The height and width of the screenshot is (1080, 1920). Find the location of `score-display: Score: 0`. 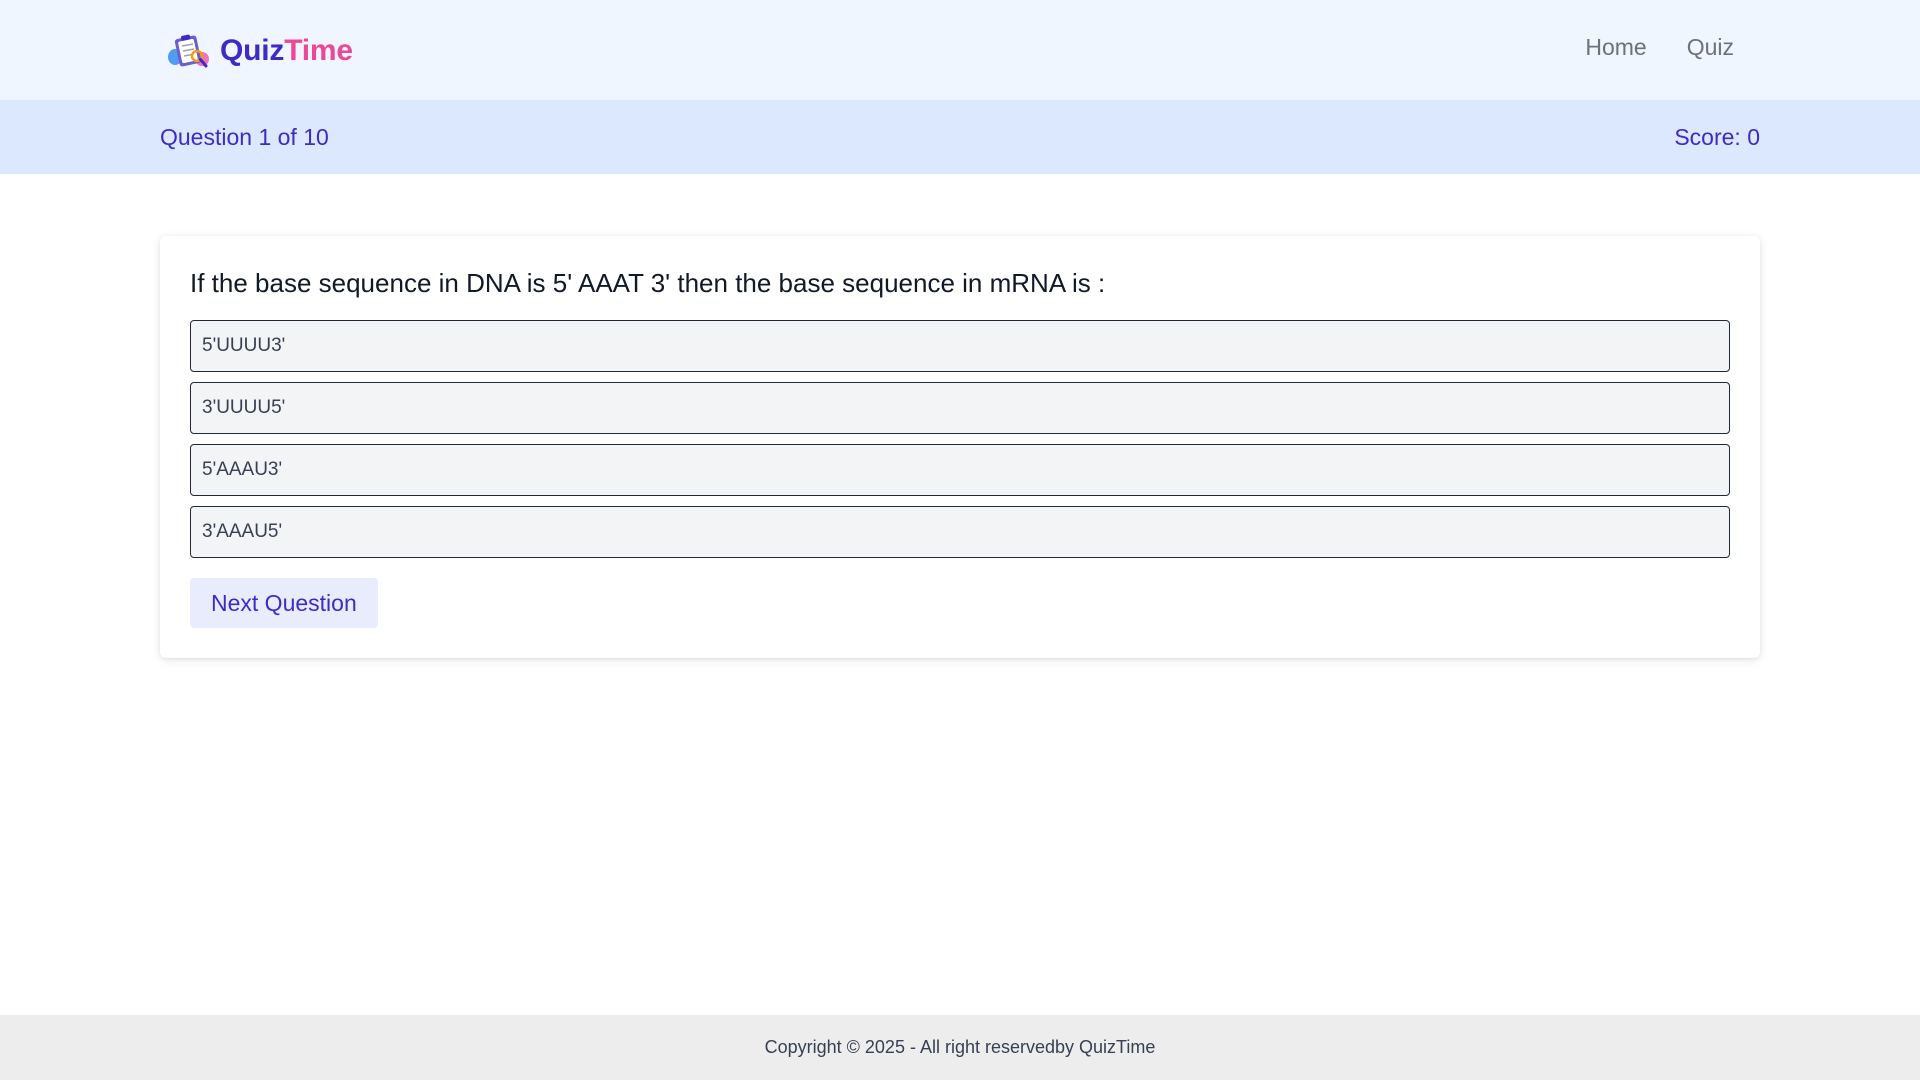

score-display: Score: 0 is located at coordinates (1717, 137).